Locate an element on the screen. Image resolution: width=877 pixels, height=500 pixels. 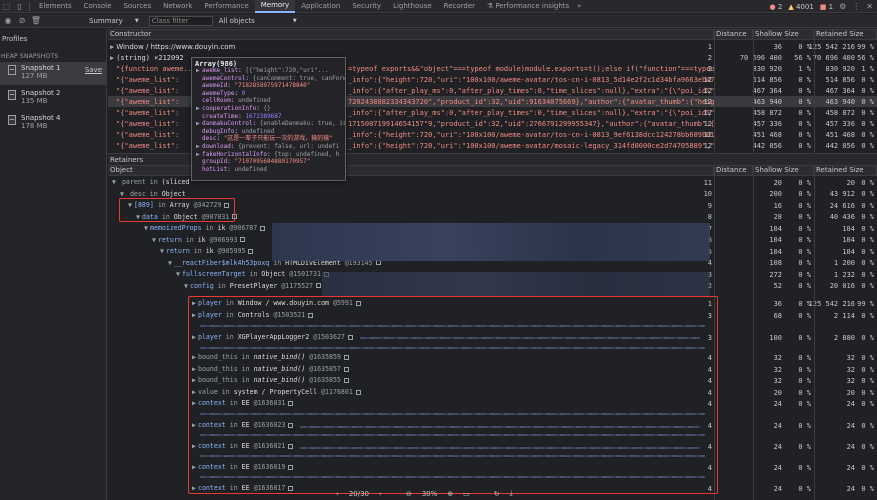
retained-size-cell: 457 336 is located at coordinates (840, 123).